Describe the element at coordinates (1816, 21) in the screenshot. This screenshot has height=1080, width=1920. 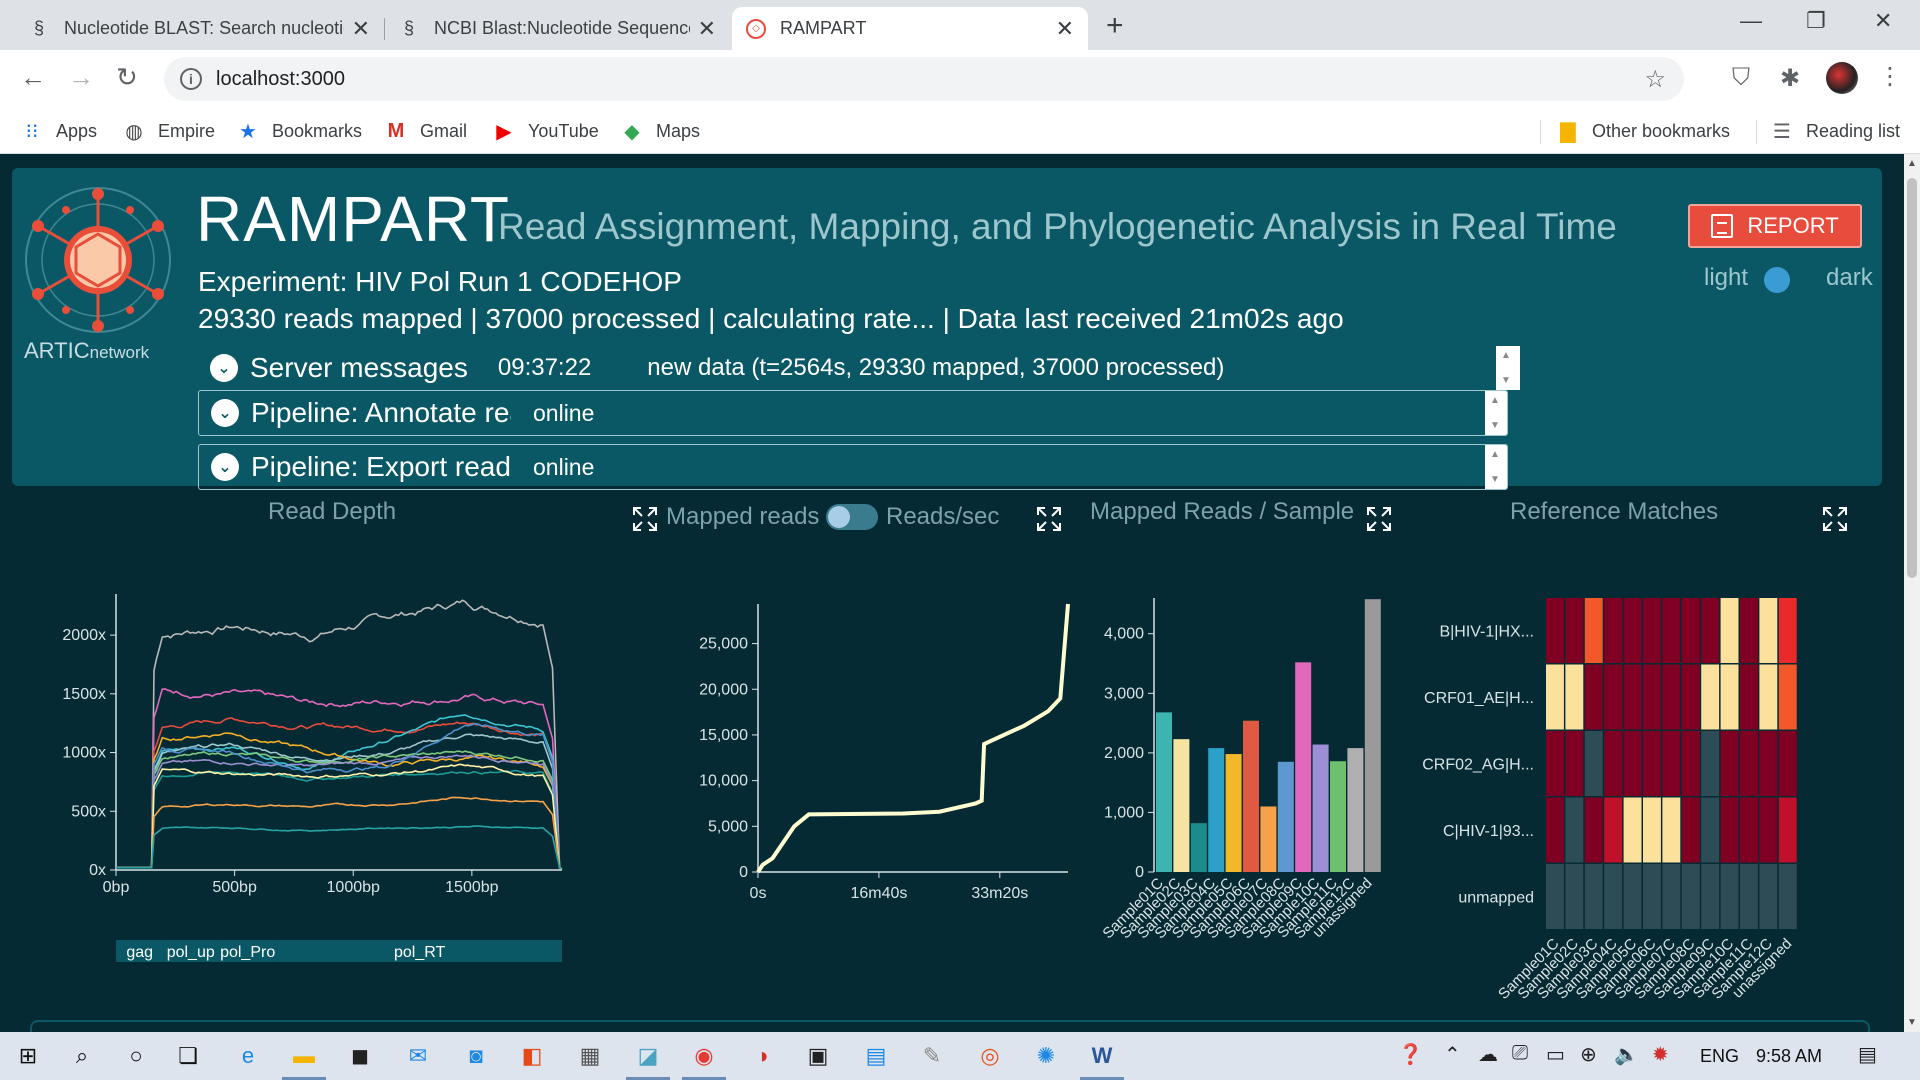
I see `restore-icon: ❐` at that location.